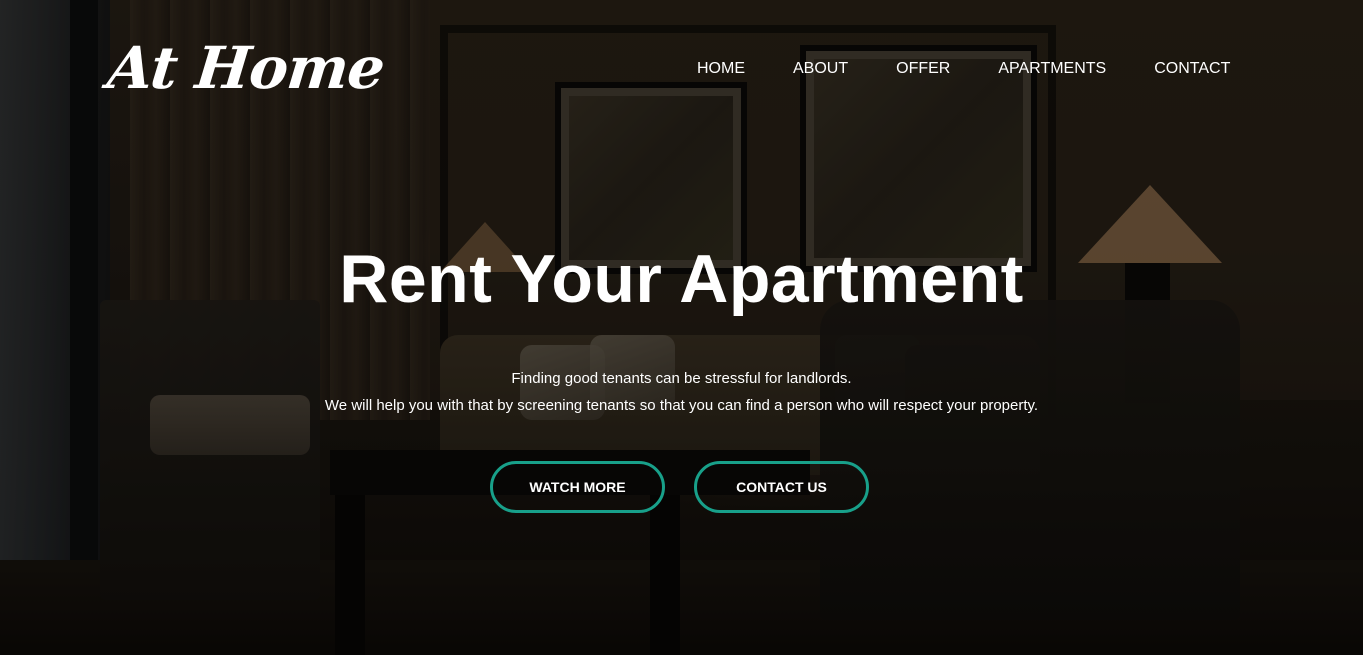 The image size is (1363, 655). I want to click on contact-us-button: CONTACT US, so click(781, 487).